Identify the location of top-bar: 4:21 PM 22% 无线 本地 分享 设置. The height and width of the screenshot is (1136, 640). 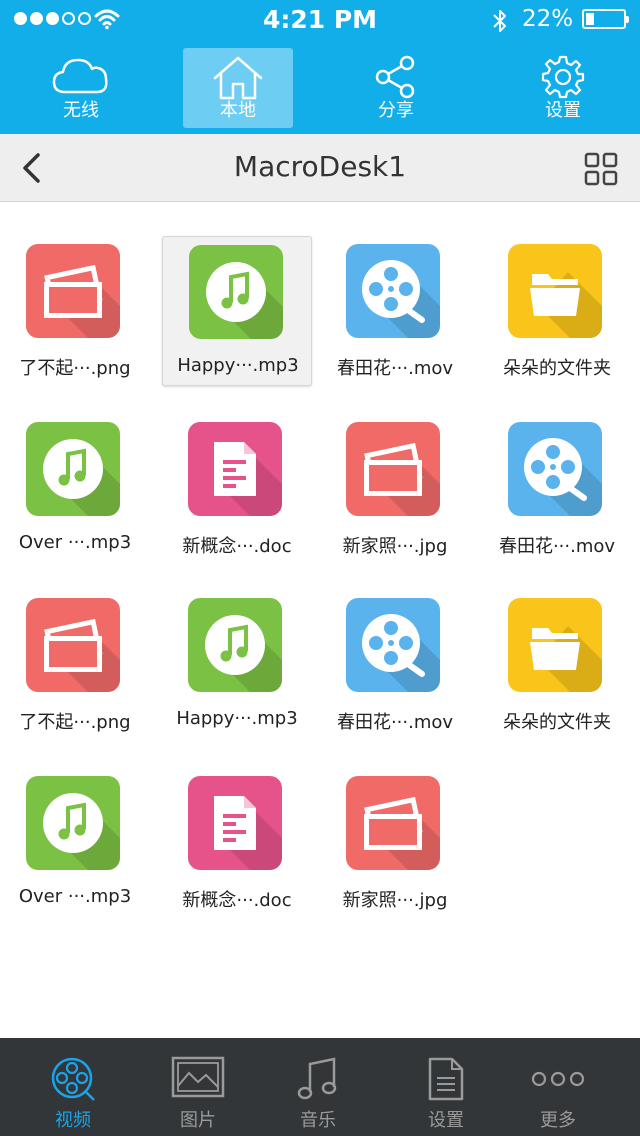
(320, 67).